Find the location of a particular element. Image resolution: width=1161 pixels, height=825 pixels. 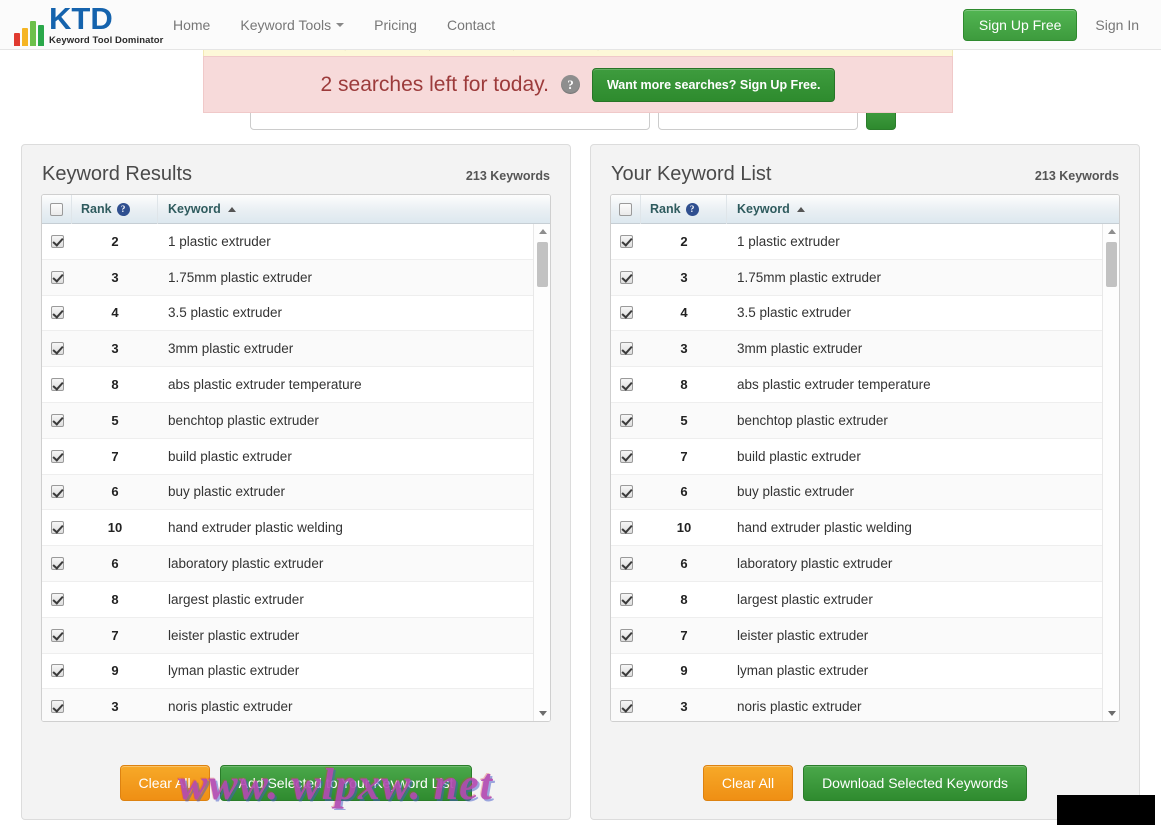

results-scrollbar is located at coordinates (541, 472).